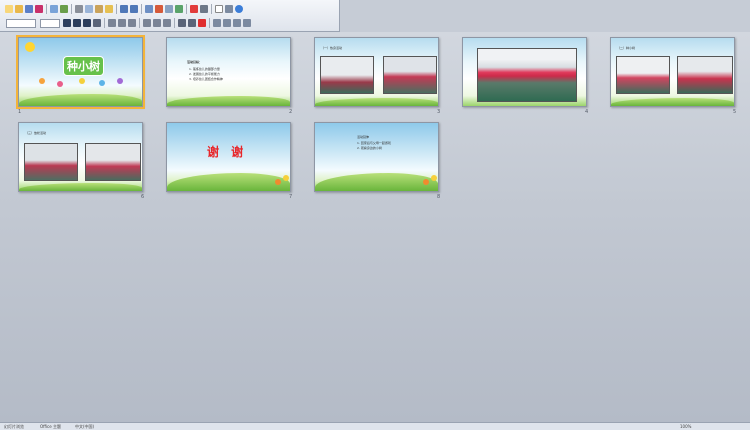 This screenshot has height=430, width=750. Describe the element at coordinates (227, 152) in the screenshot. I see `slide-title: 谢 谢` at that location.